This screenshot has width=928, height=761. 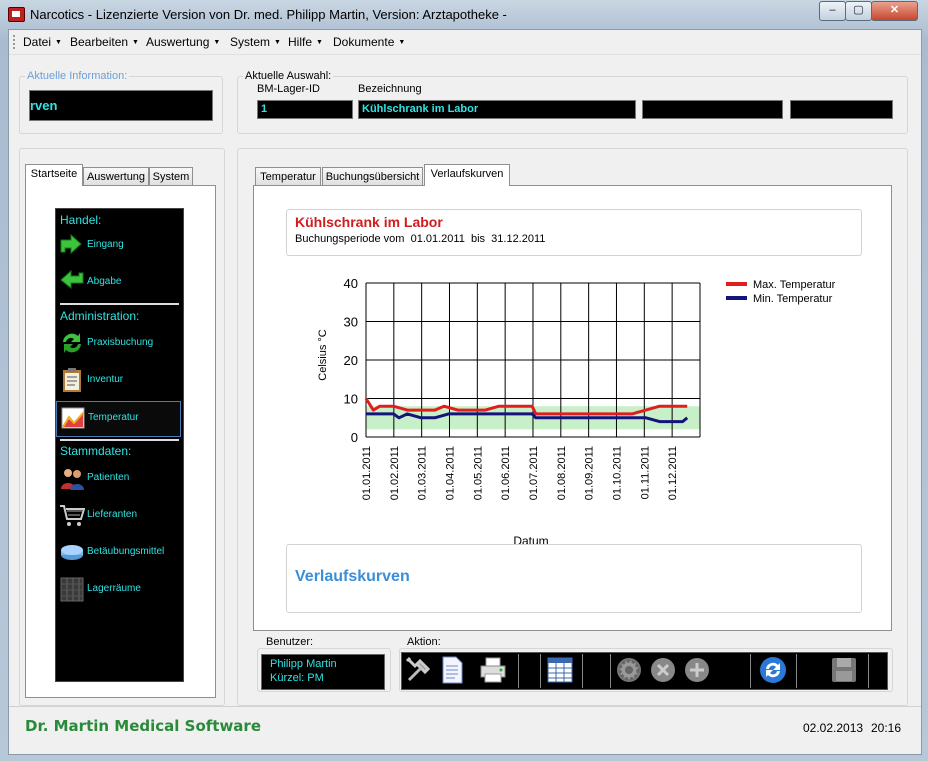 What do you see at coordinates (72, 515) in the screenshot?
I see `cart-icon` at bounding box center [72, 515].